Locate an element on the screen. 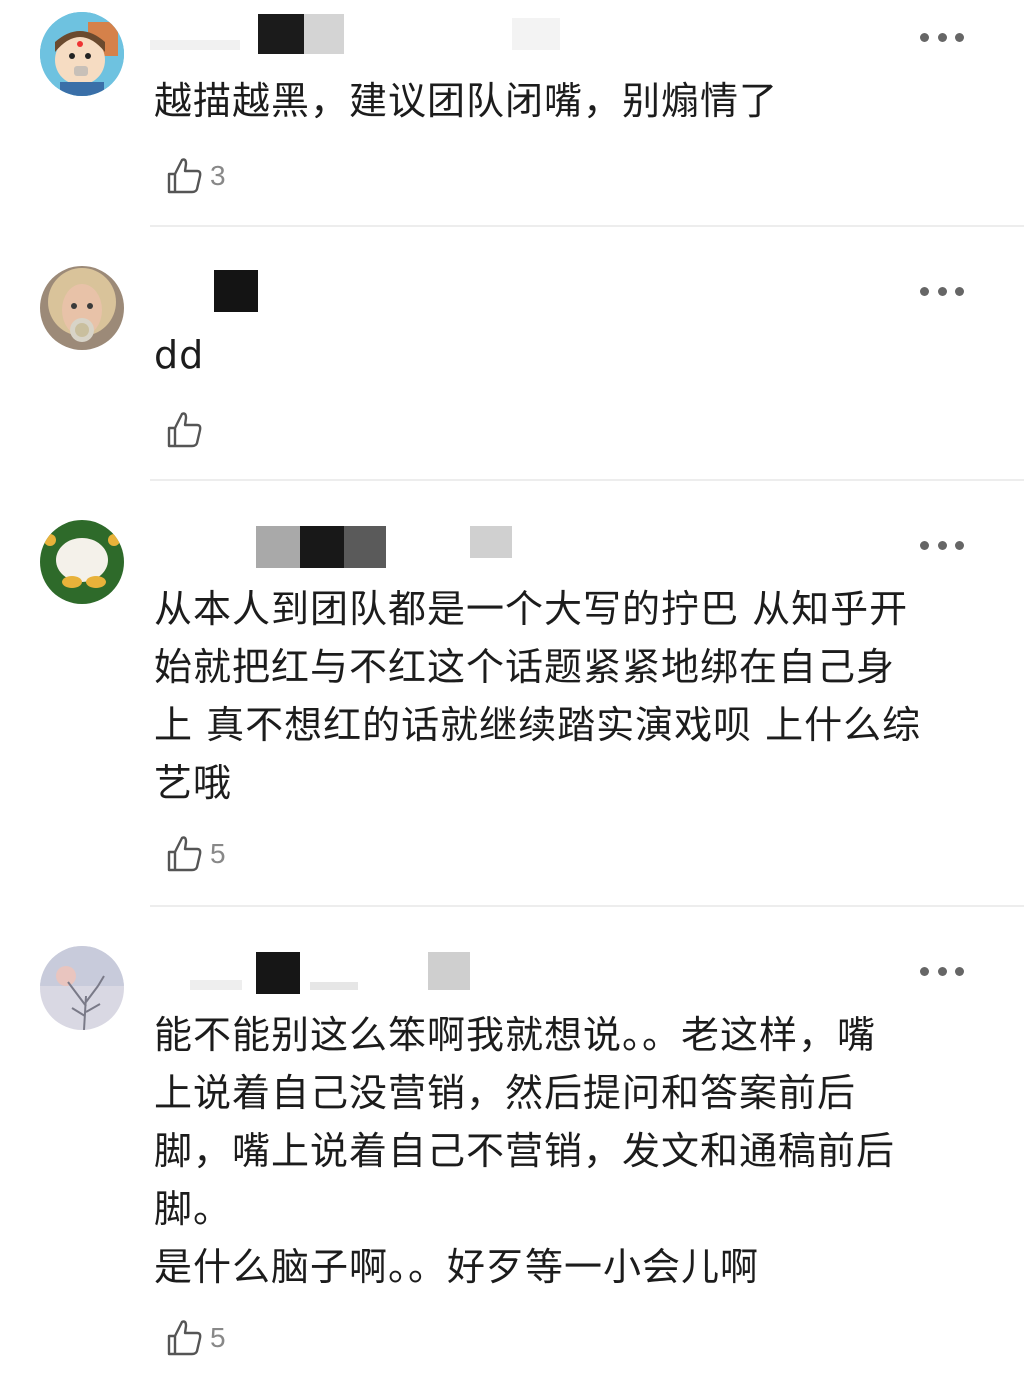 Image resolution: width=1024 pixels, height=1382 pixels. woman-photo-avatar is located at coordinates (82, 308).